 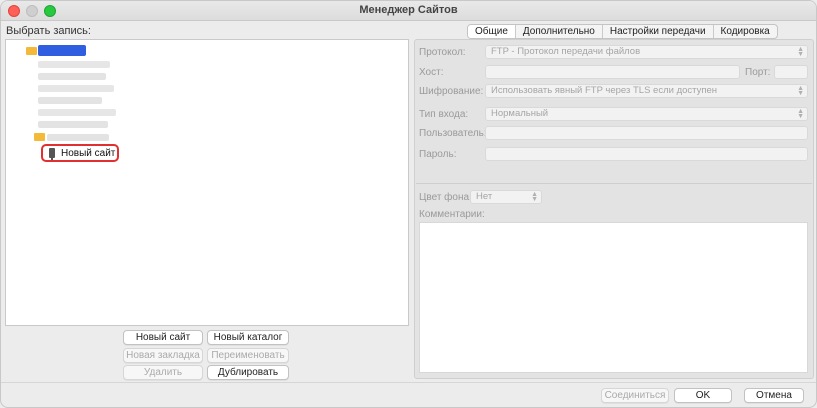 I want to click on section-divider, so click(x=614, y=183).